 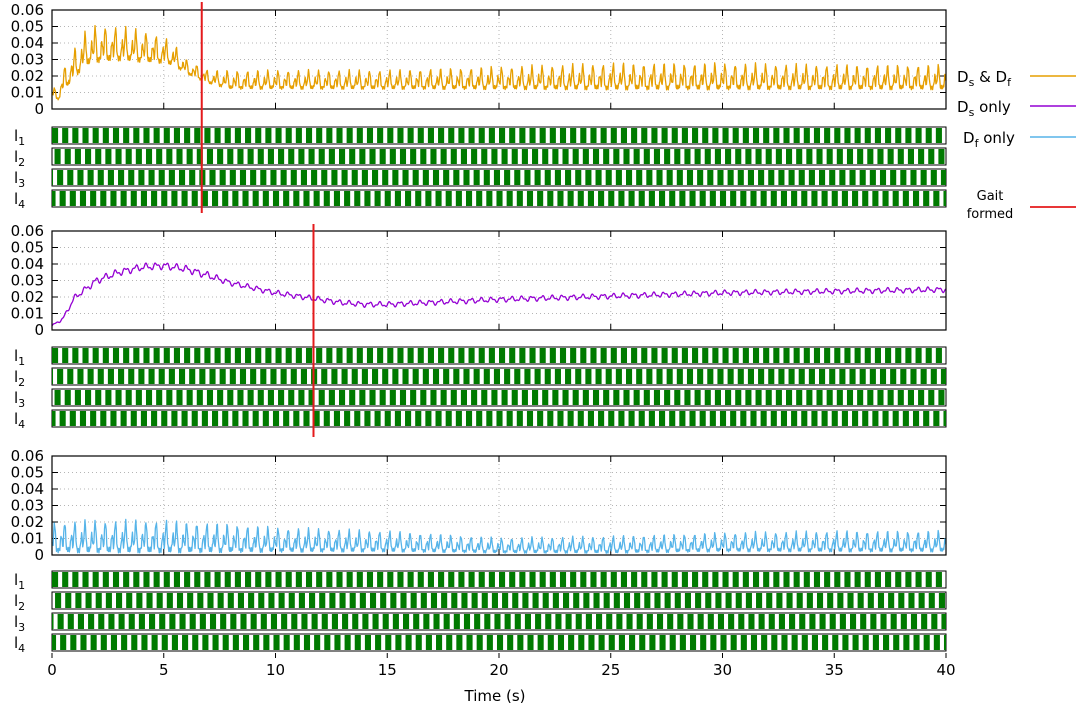 What do you see at coordinates (499, 280) in the screenshot?
I see `grid` at bounding box center [499, 280].